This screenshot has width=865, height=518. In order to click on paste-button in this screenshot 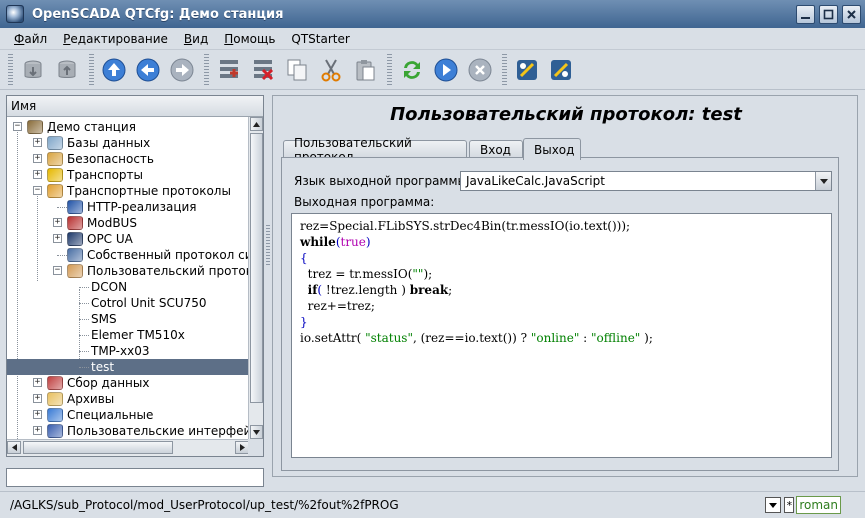, I will do `click(365, 70)`.